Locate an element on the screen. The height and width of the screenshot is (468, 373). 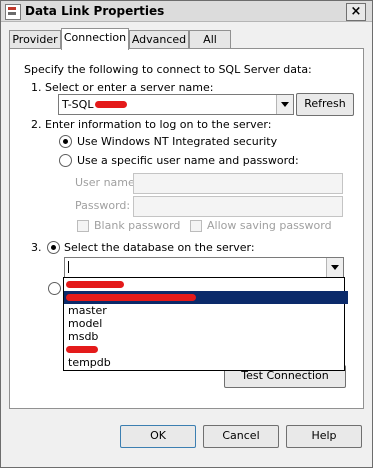
server-combo: T-SQL is located at coordinates (176, 104).